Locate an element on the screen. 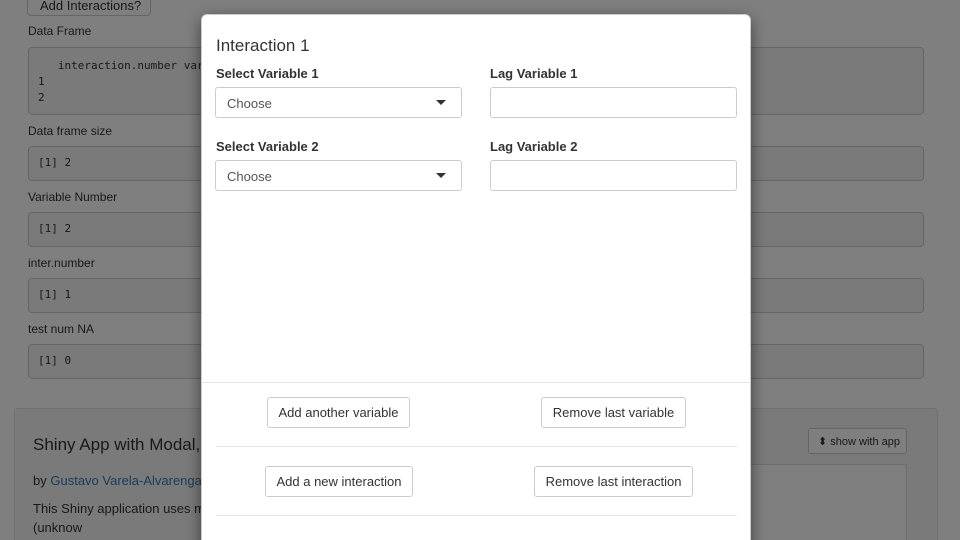  lag-variable-1-input is located at coordinates (613, 102).